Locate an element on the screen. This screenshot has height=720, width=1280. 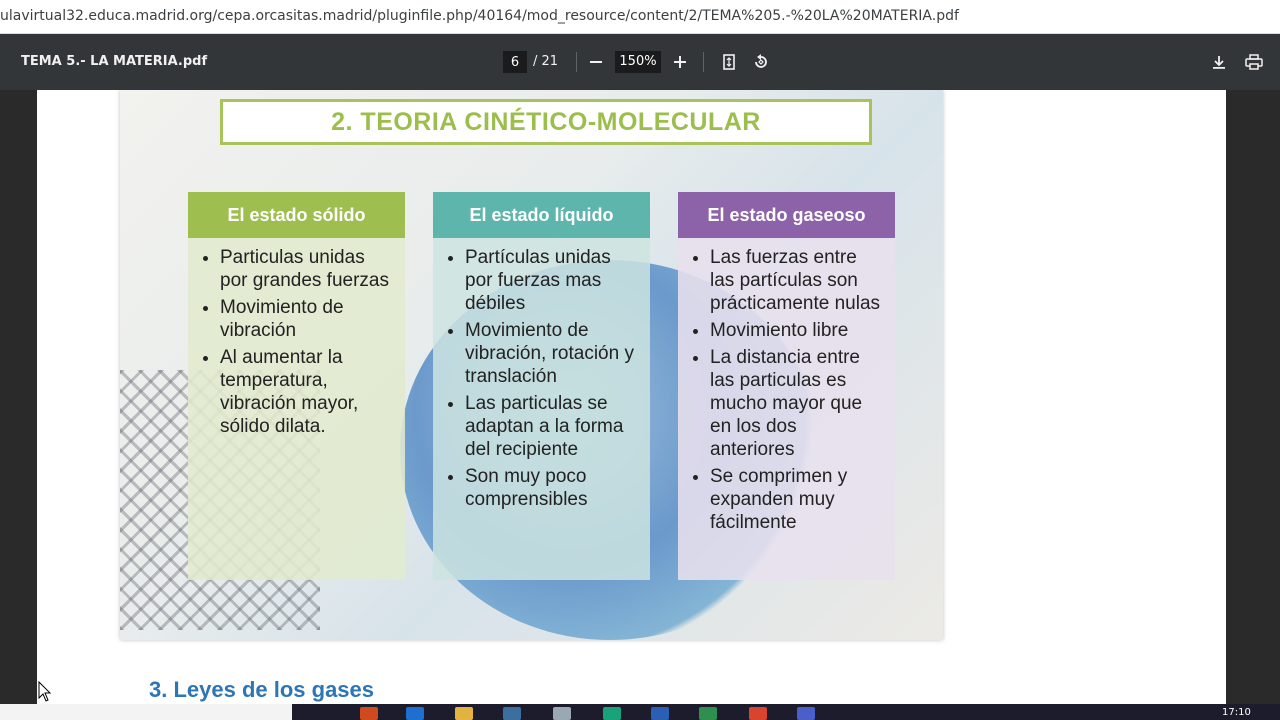
taskbar-search-box is located at coordinates (146, 712).